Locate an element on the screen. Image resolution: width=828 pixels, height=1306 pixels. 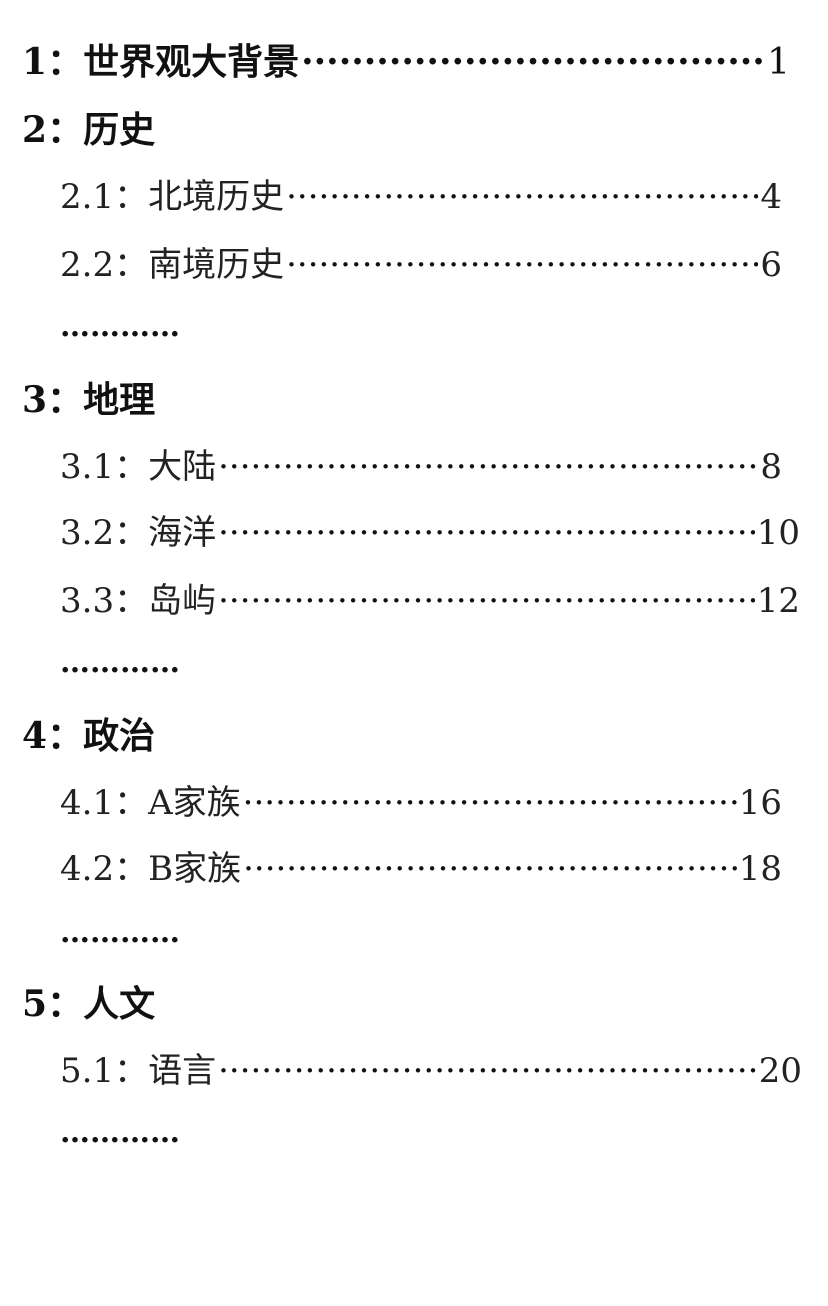
toc-entry-number: 3.1 is located at coordinates (87, 467).